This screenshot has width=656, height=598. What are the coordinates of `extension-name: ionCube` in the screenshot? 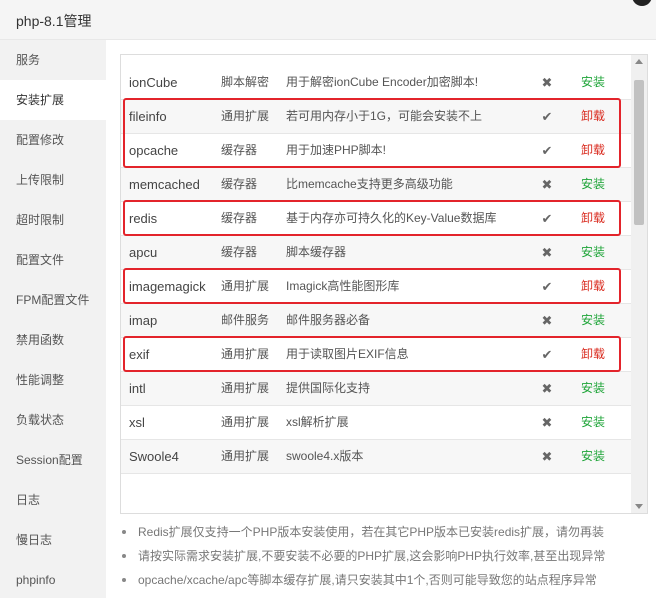 It's located at (153, 82).